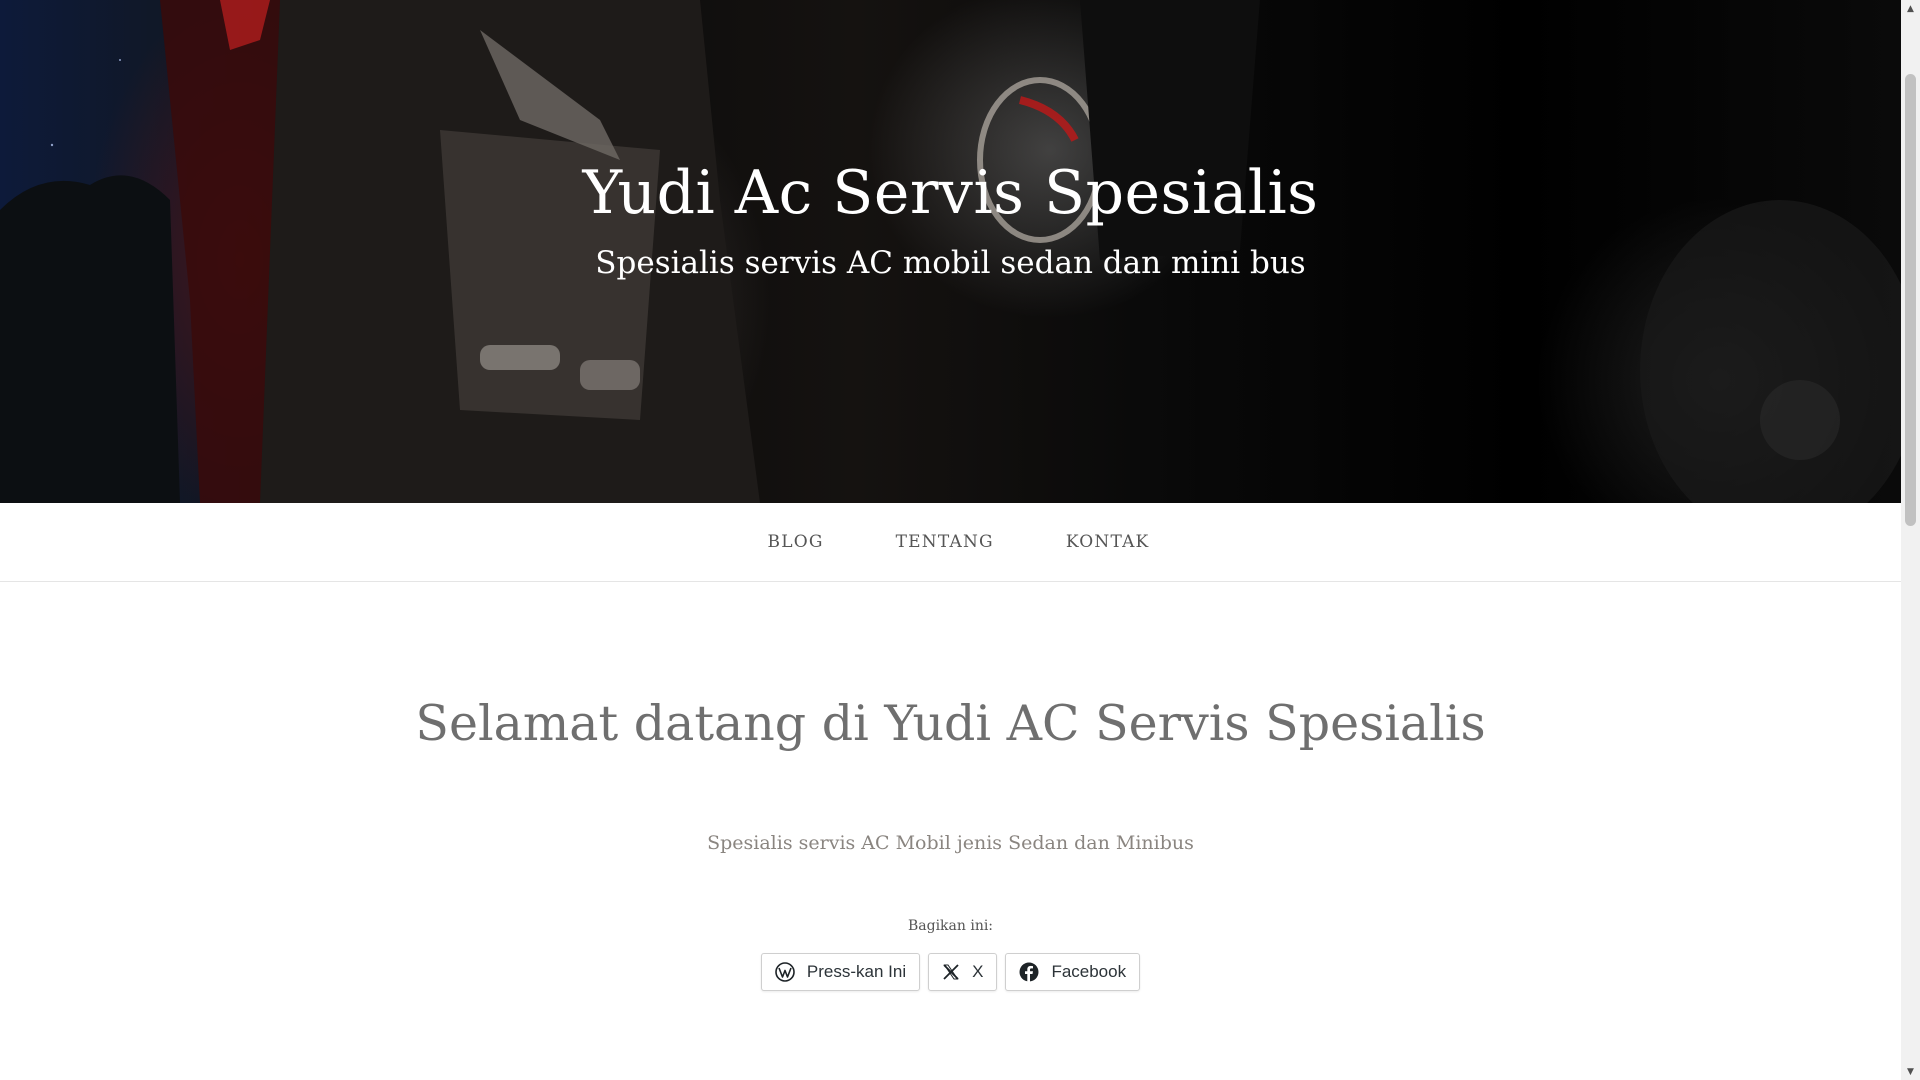  What do you see at coordinates (950, 193) in the screenshot?
I see `site-title: Yudi Ac Servis Spesialis` at bounding box center [950, 193].